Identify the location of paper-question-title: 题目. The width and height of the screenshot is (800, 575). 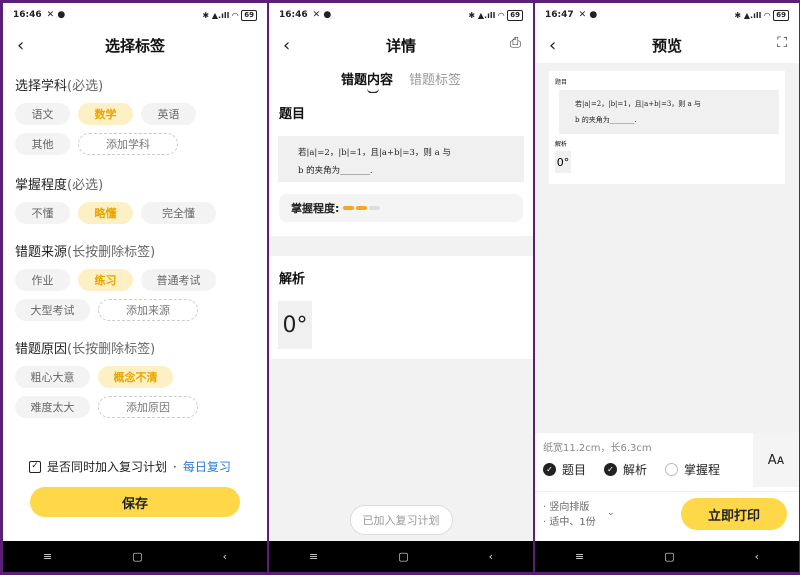
(561, 82).